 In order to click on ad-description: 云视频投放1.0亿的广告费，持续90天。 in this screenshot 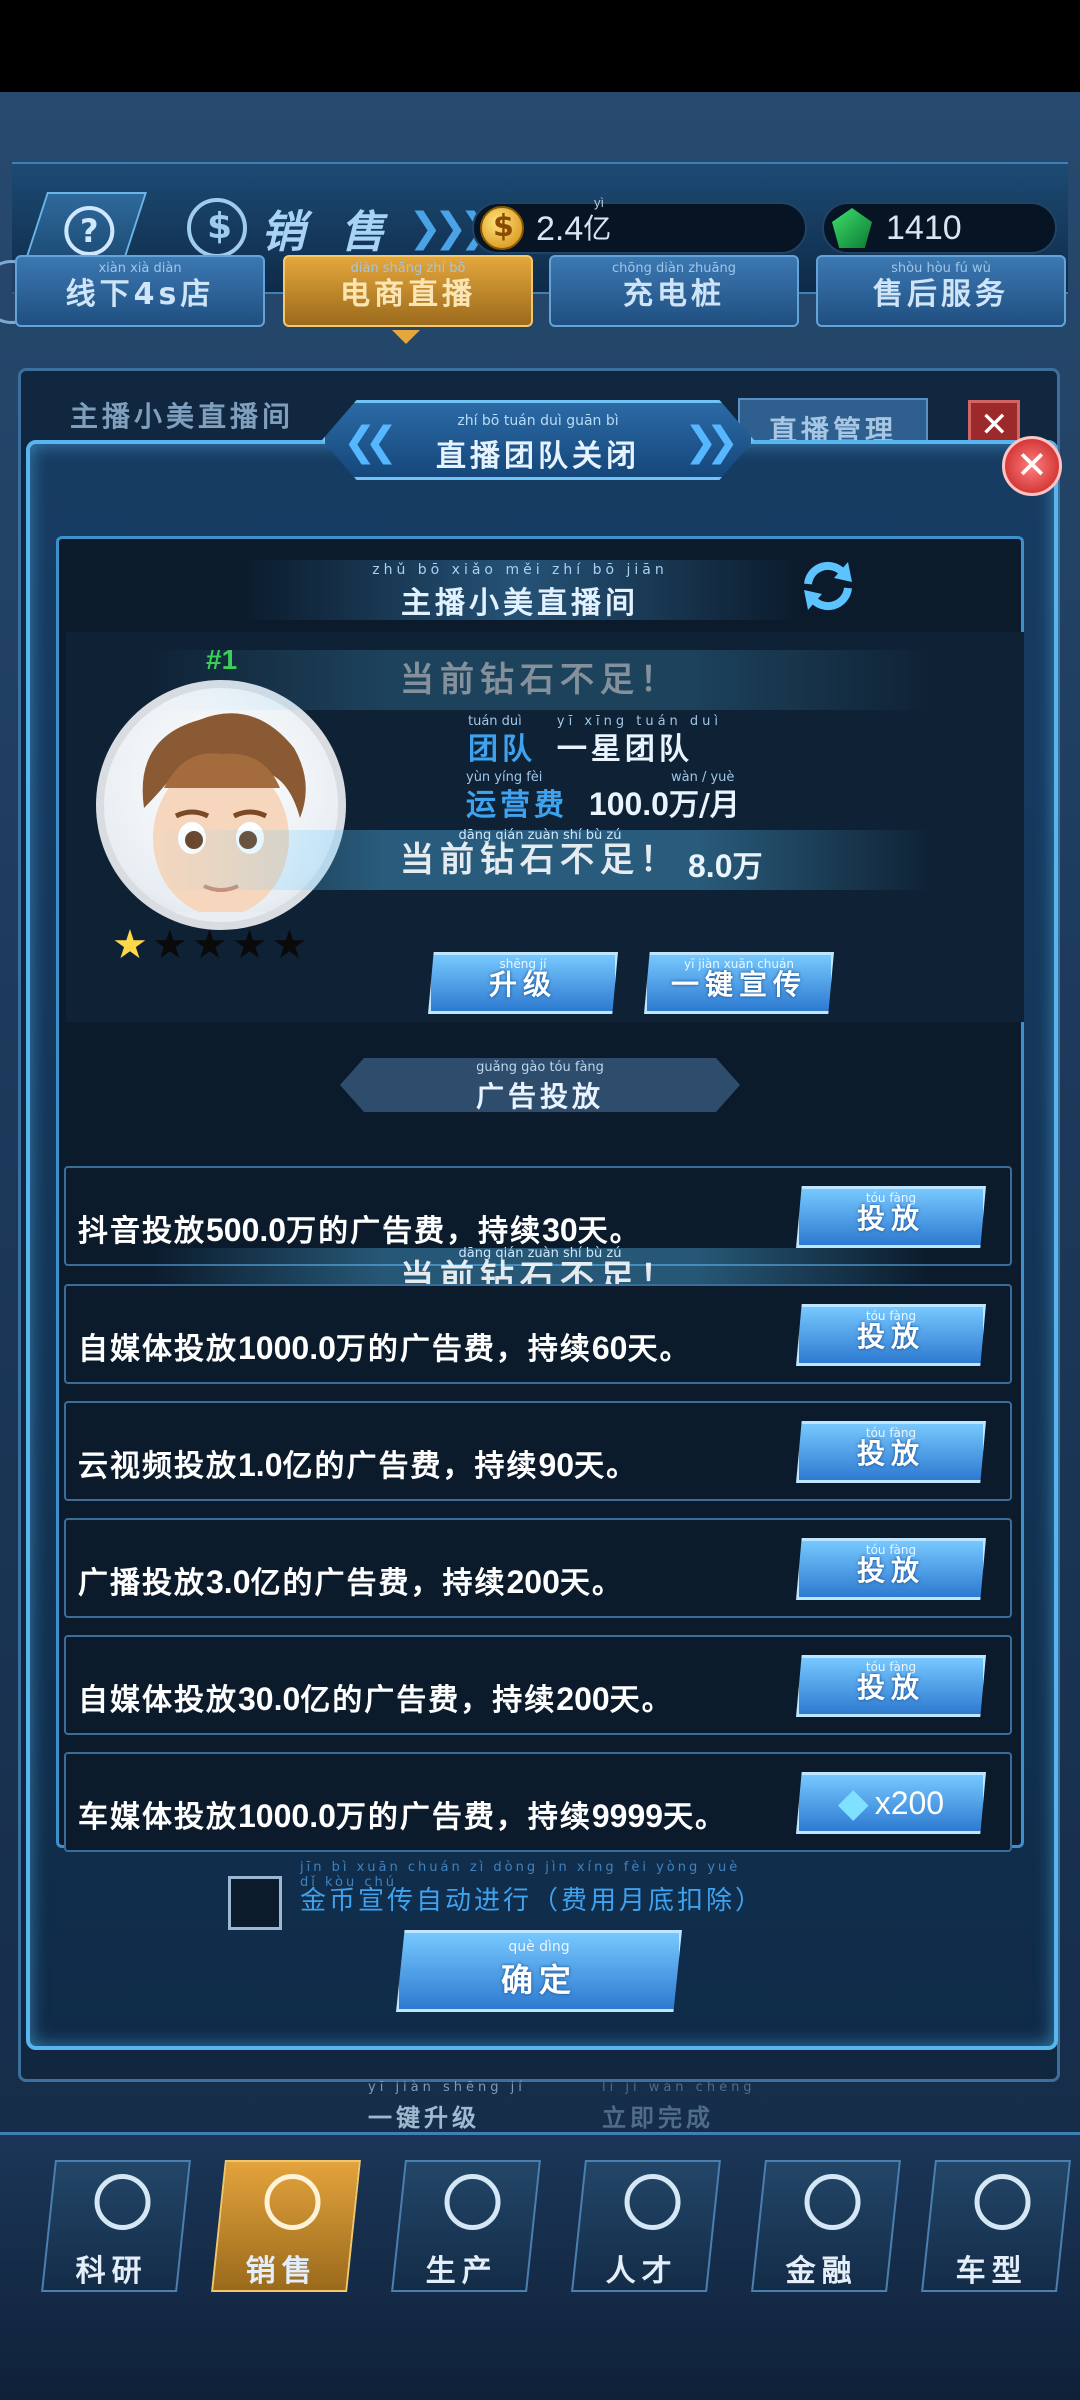, I will do `click(358, 1465)`.